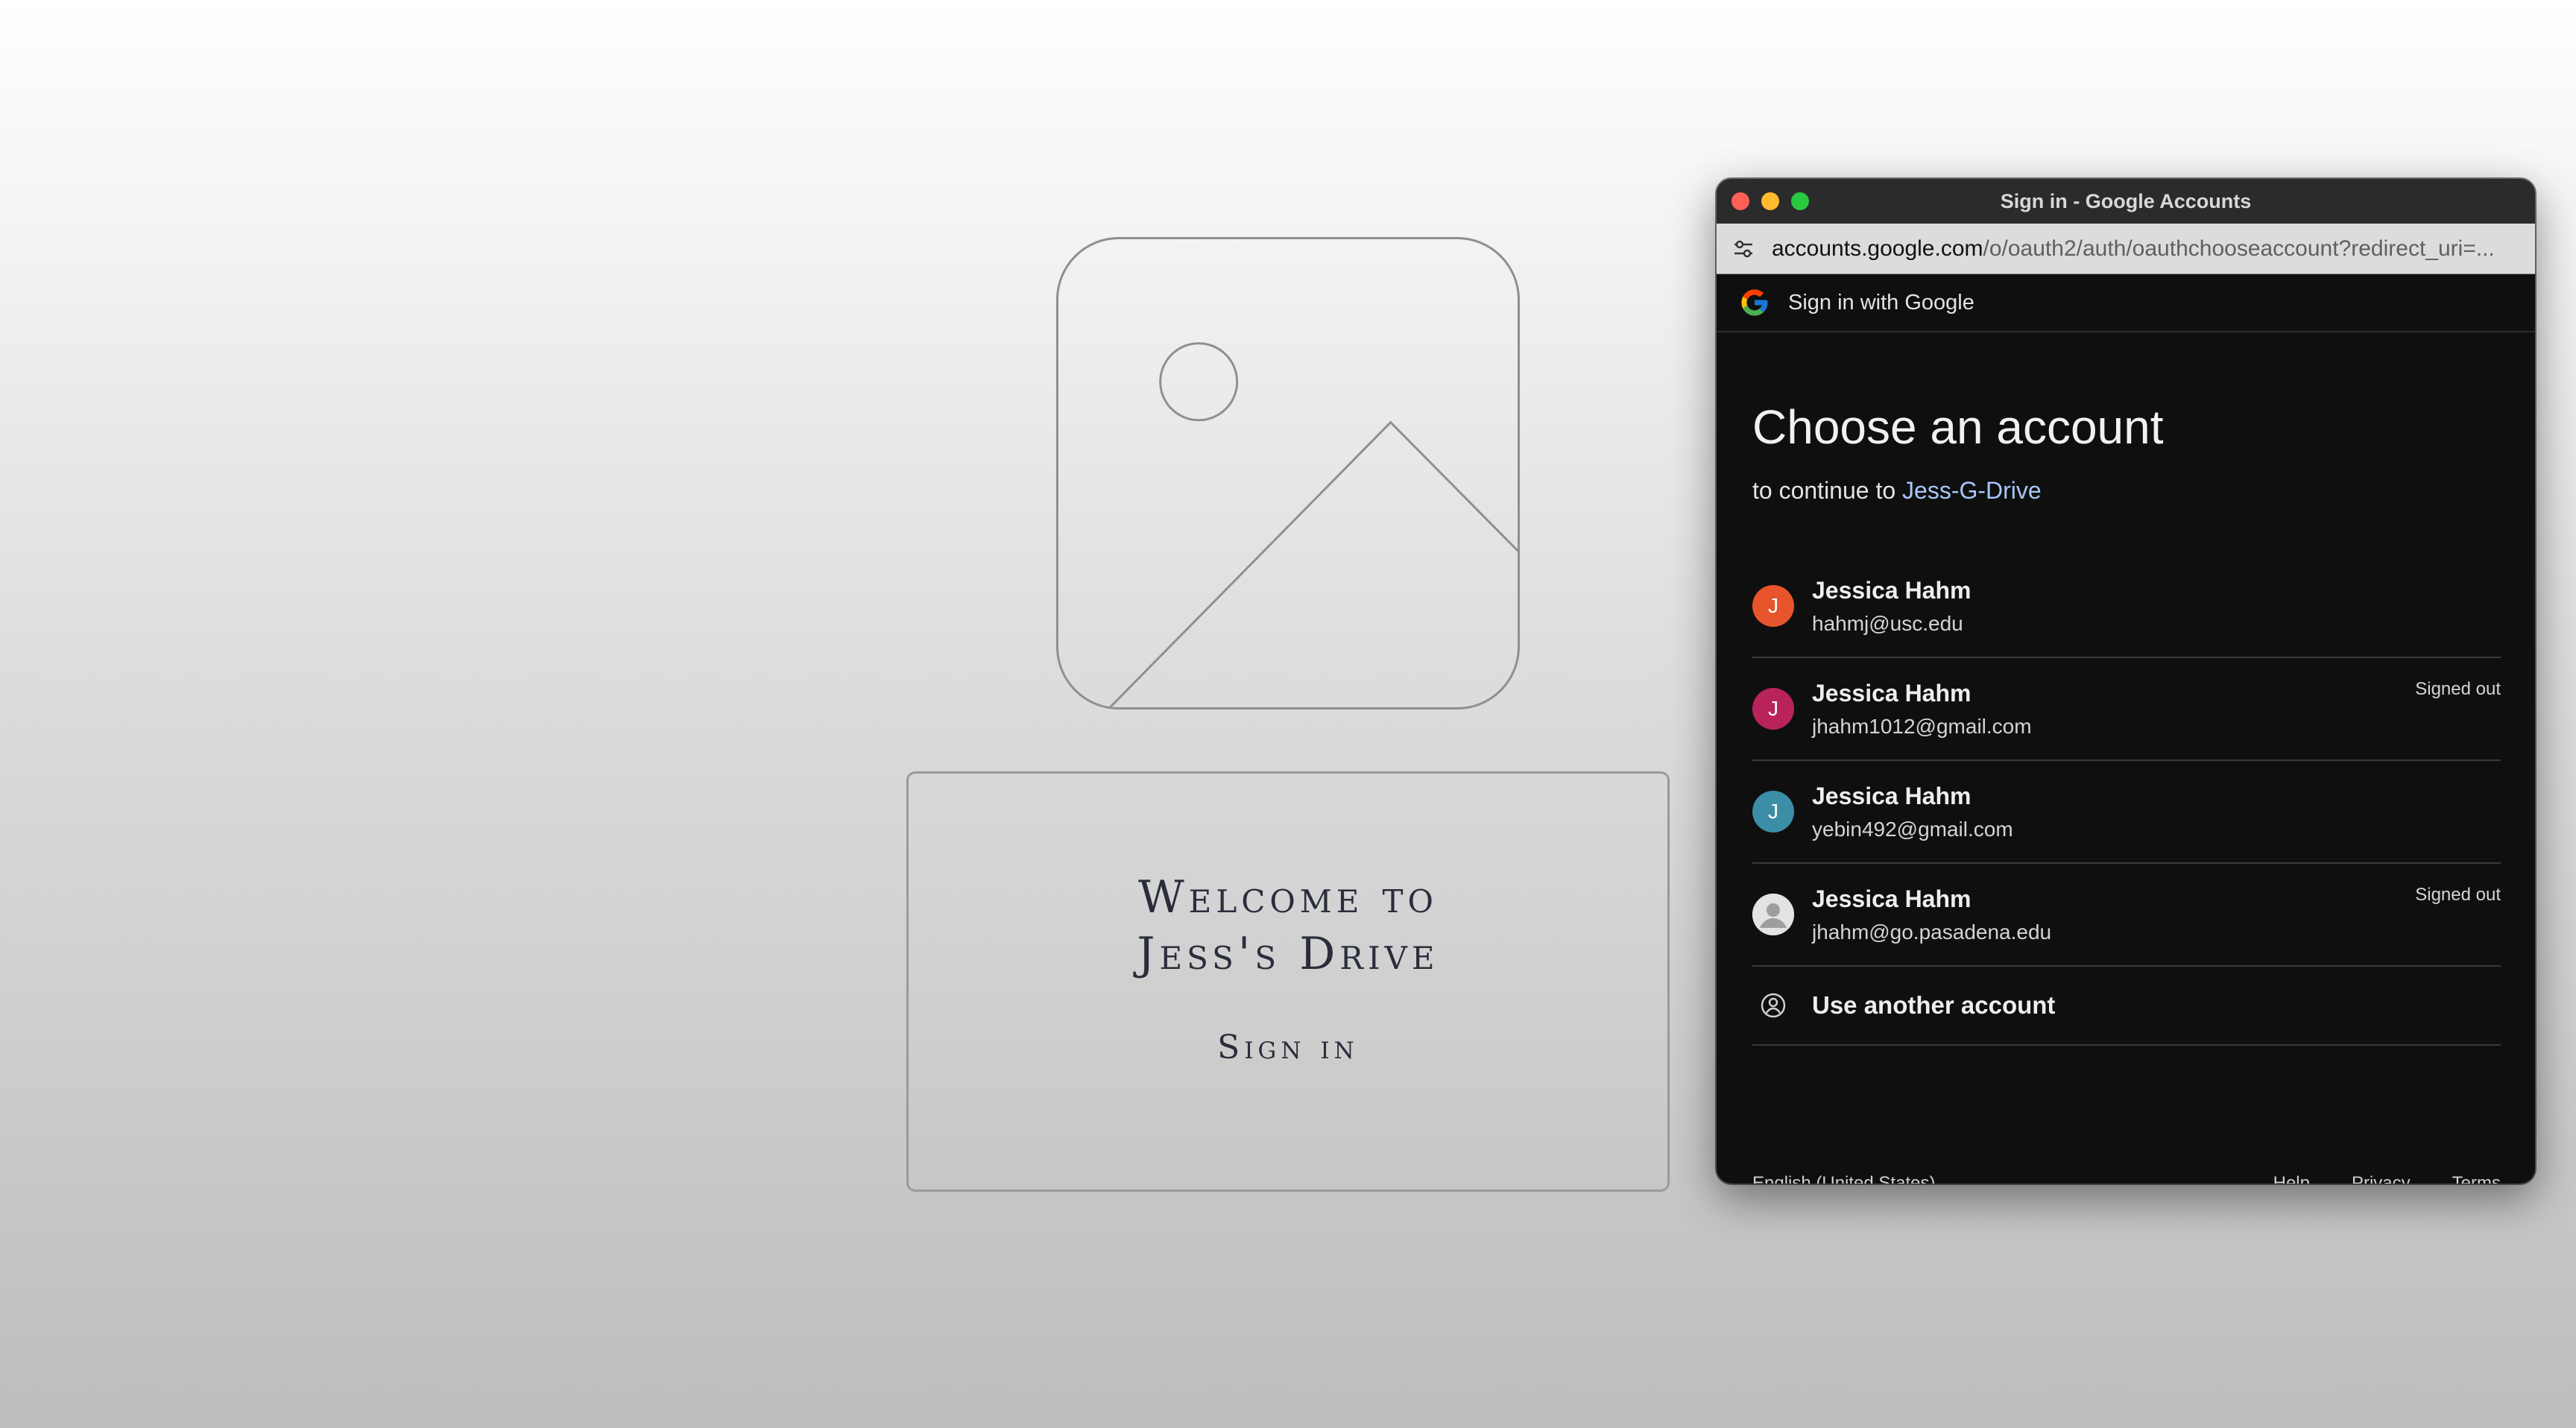 This screenshot has width=2576, height=1428. I want to click on account-text: Jessica Hahm yebin492@gmail.com, so click(1912, 812).